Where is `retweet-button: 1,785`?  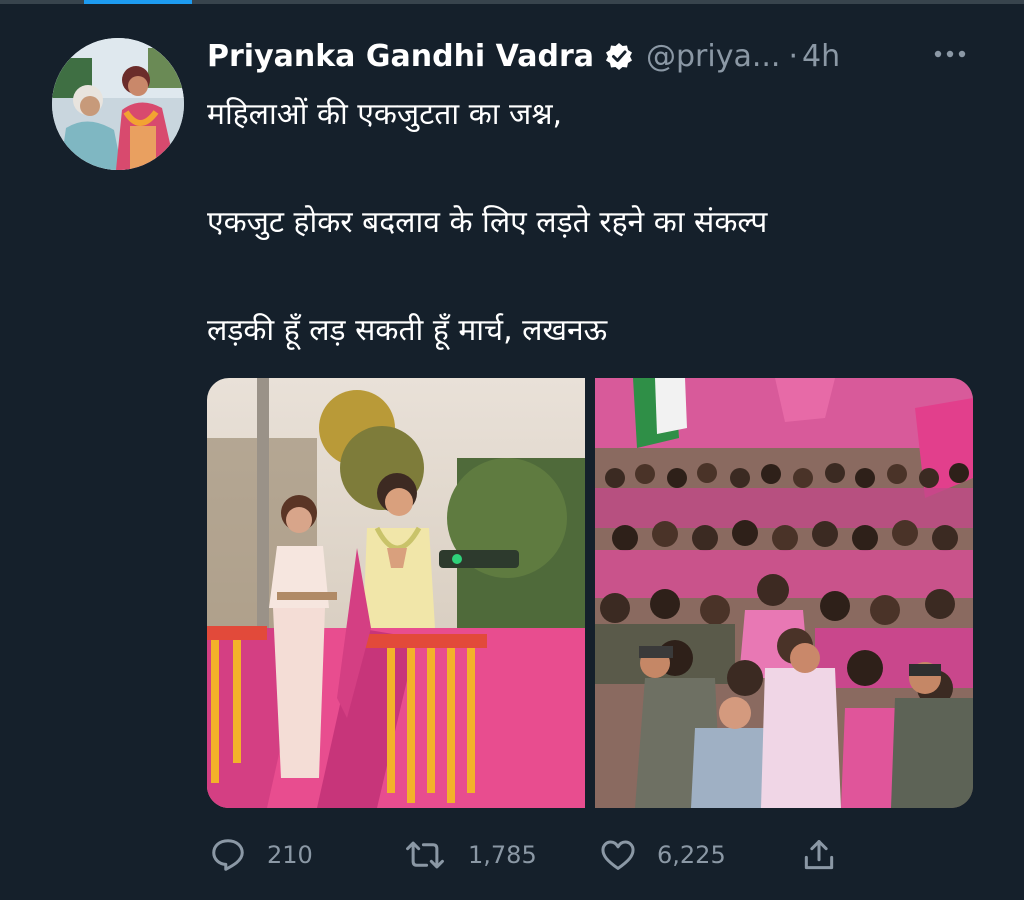
retweet-button: 1,785 is located at coordinates (469, 855).